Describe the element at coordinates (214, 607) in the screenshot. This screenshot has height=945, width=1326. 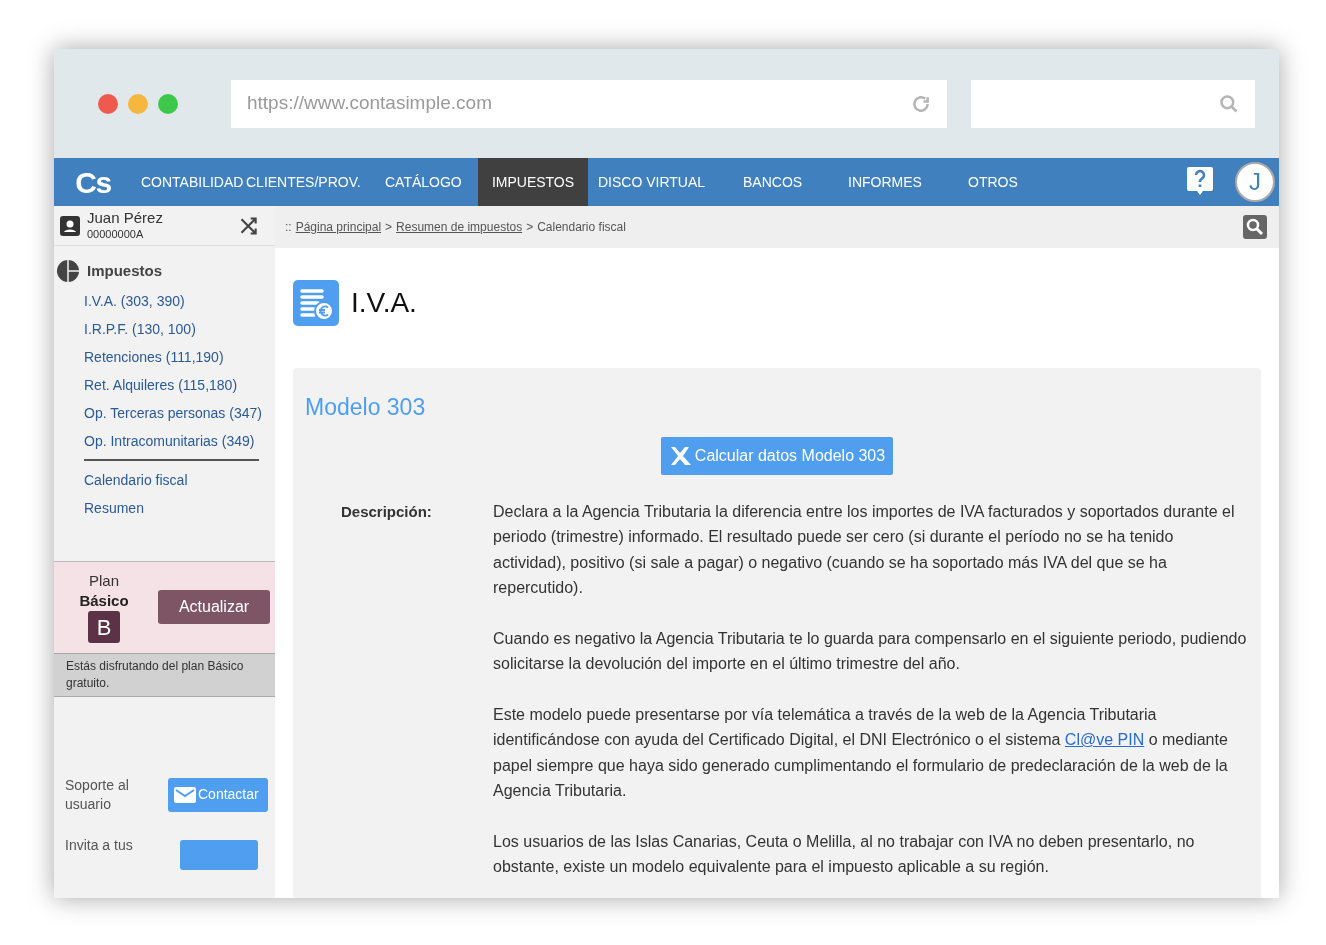
I see `upgrade-button: Actualizar` at that location.